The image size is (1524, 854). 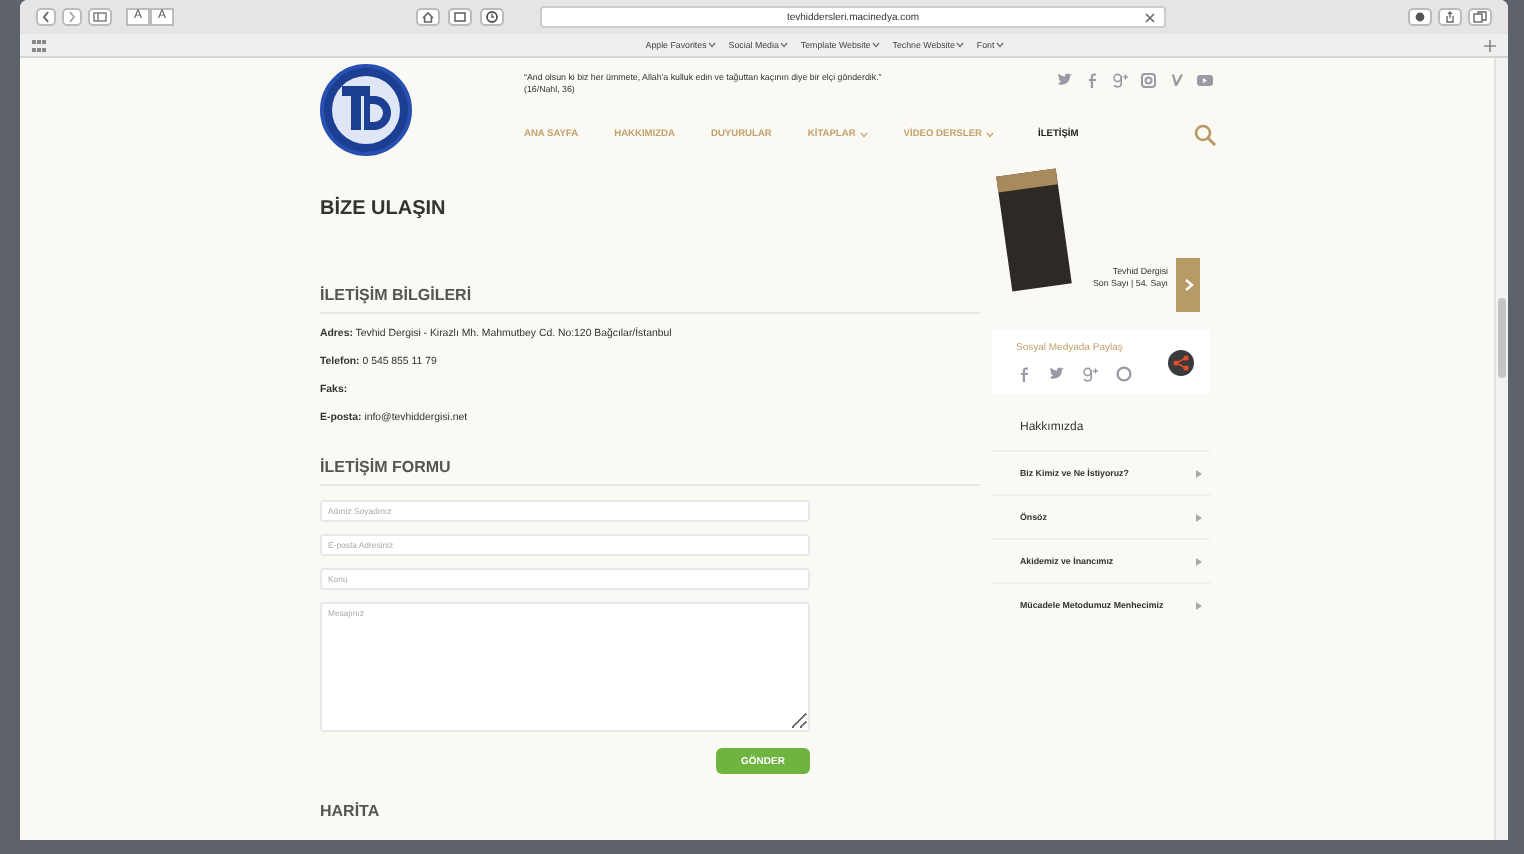 I want to click on home-icon, so click(x=428, y=17).